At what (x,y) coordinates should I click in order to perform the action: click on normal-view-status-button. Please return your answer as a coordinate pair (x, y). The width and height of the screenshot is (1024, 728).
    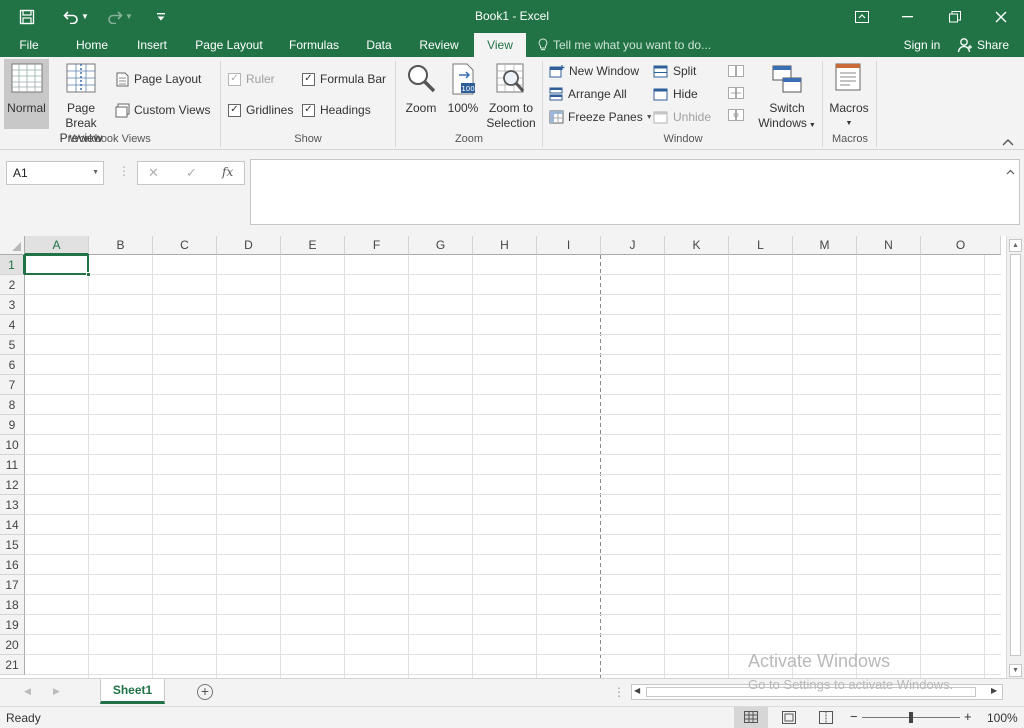
    Looking at the image, I should click on (751, 717).